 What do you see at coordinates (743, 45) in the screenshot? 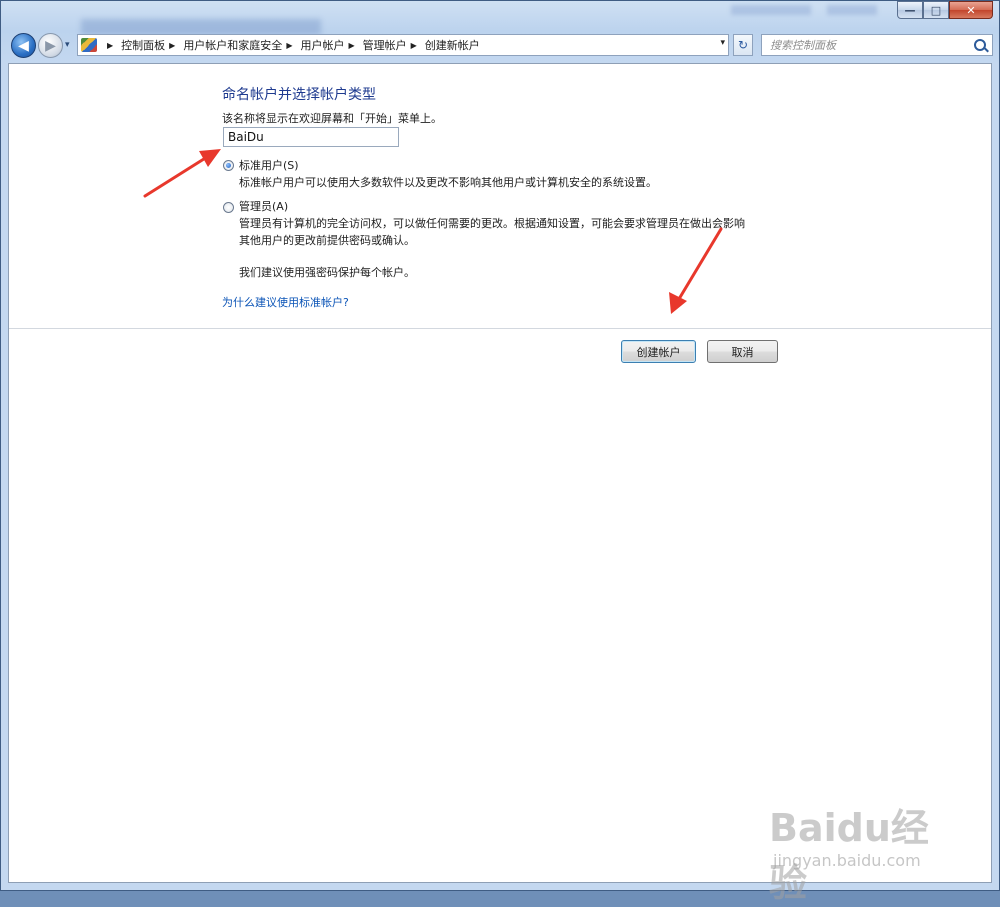
I see `refresh-button: ↻` at bounding box center [743, 45].